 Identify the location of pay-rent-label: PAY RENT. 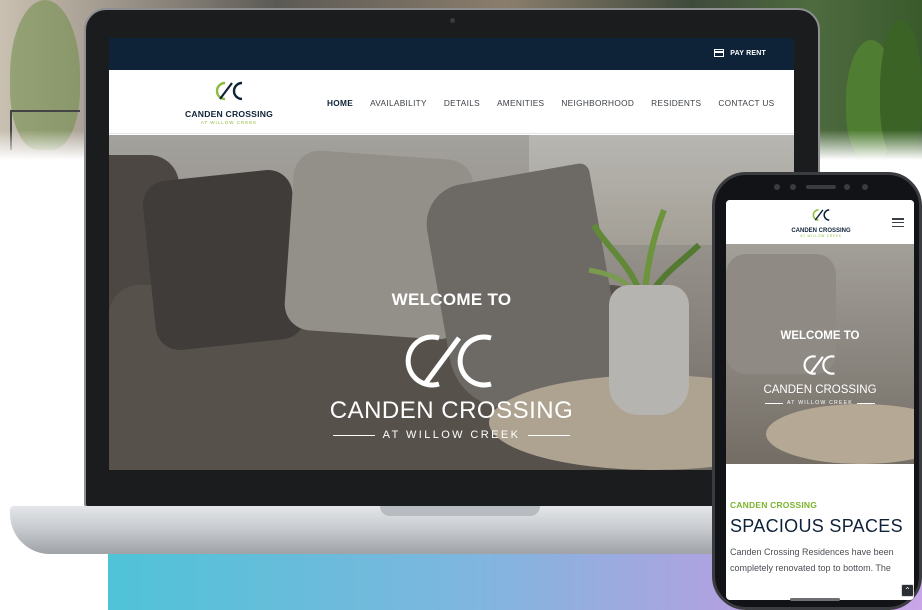
(748, 53).